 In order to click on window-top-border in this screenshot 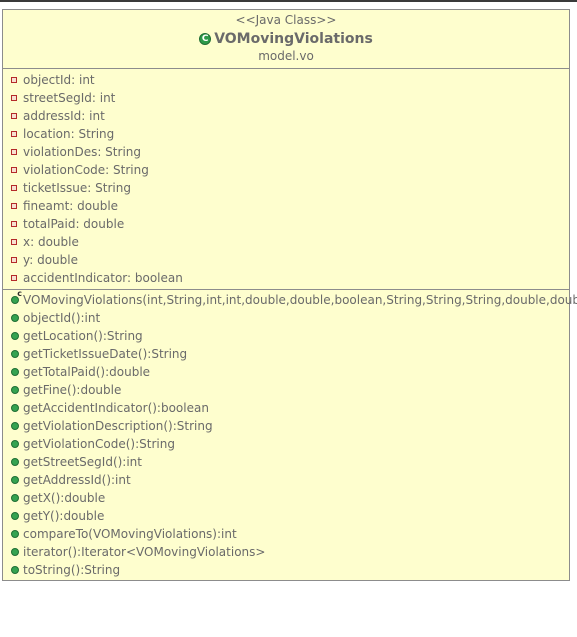, I will do `click(288, 1)`.